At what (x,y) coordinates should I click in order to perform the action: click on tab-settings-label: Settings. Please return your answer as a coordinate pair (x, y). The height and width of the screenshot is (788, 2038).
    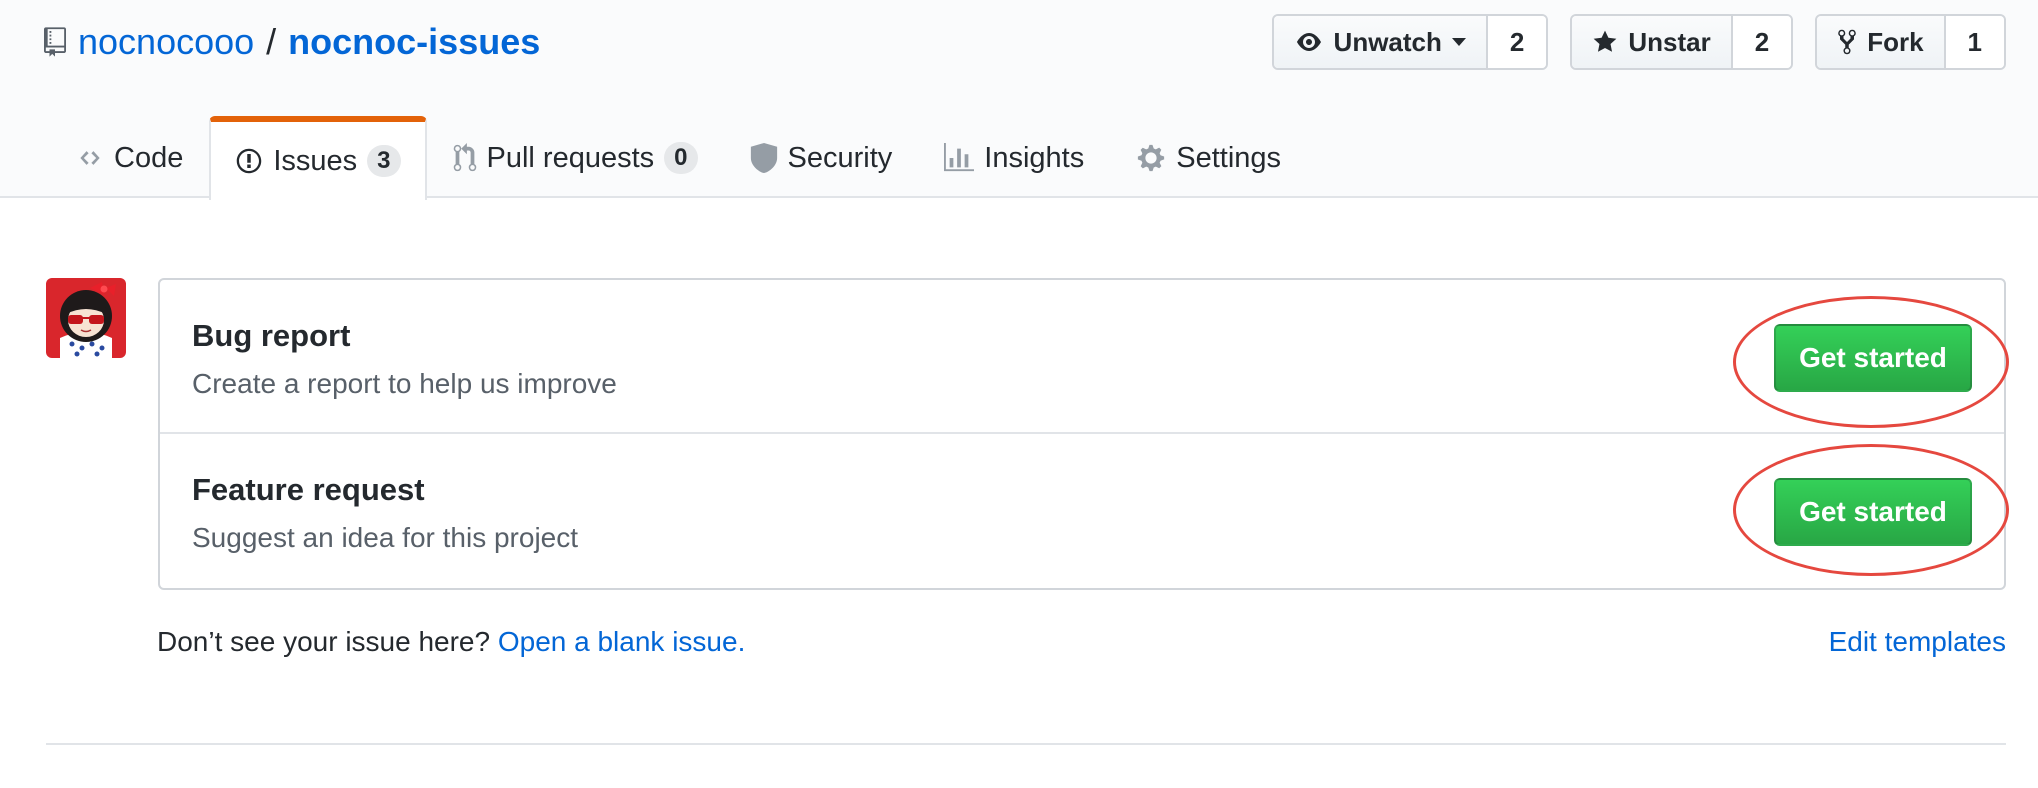
    Looking at the image, I should click on (1229, 157).